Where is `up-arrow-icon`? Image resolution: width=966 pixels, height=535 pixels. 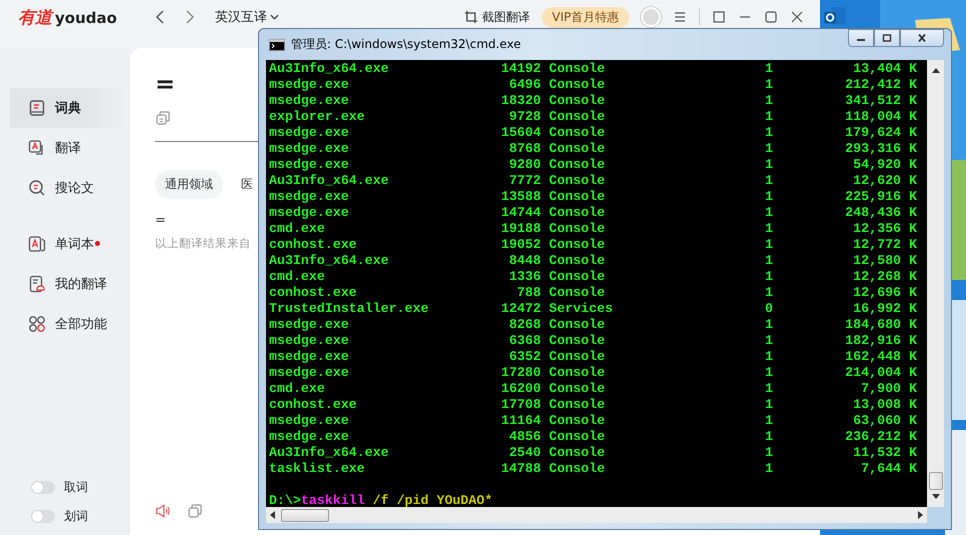
up-arrow-icon is located at coordinates (936, 70).